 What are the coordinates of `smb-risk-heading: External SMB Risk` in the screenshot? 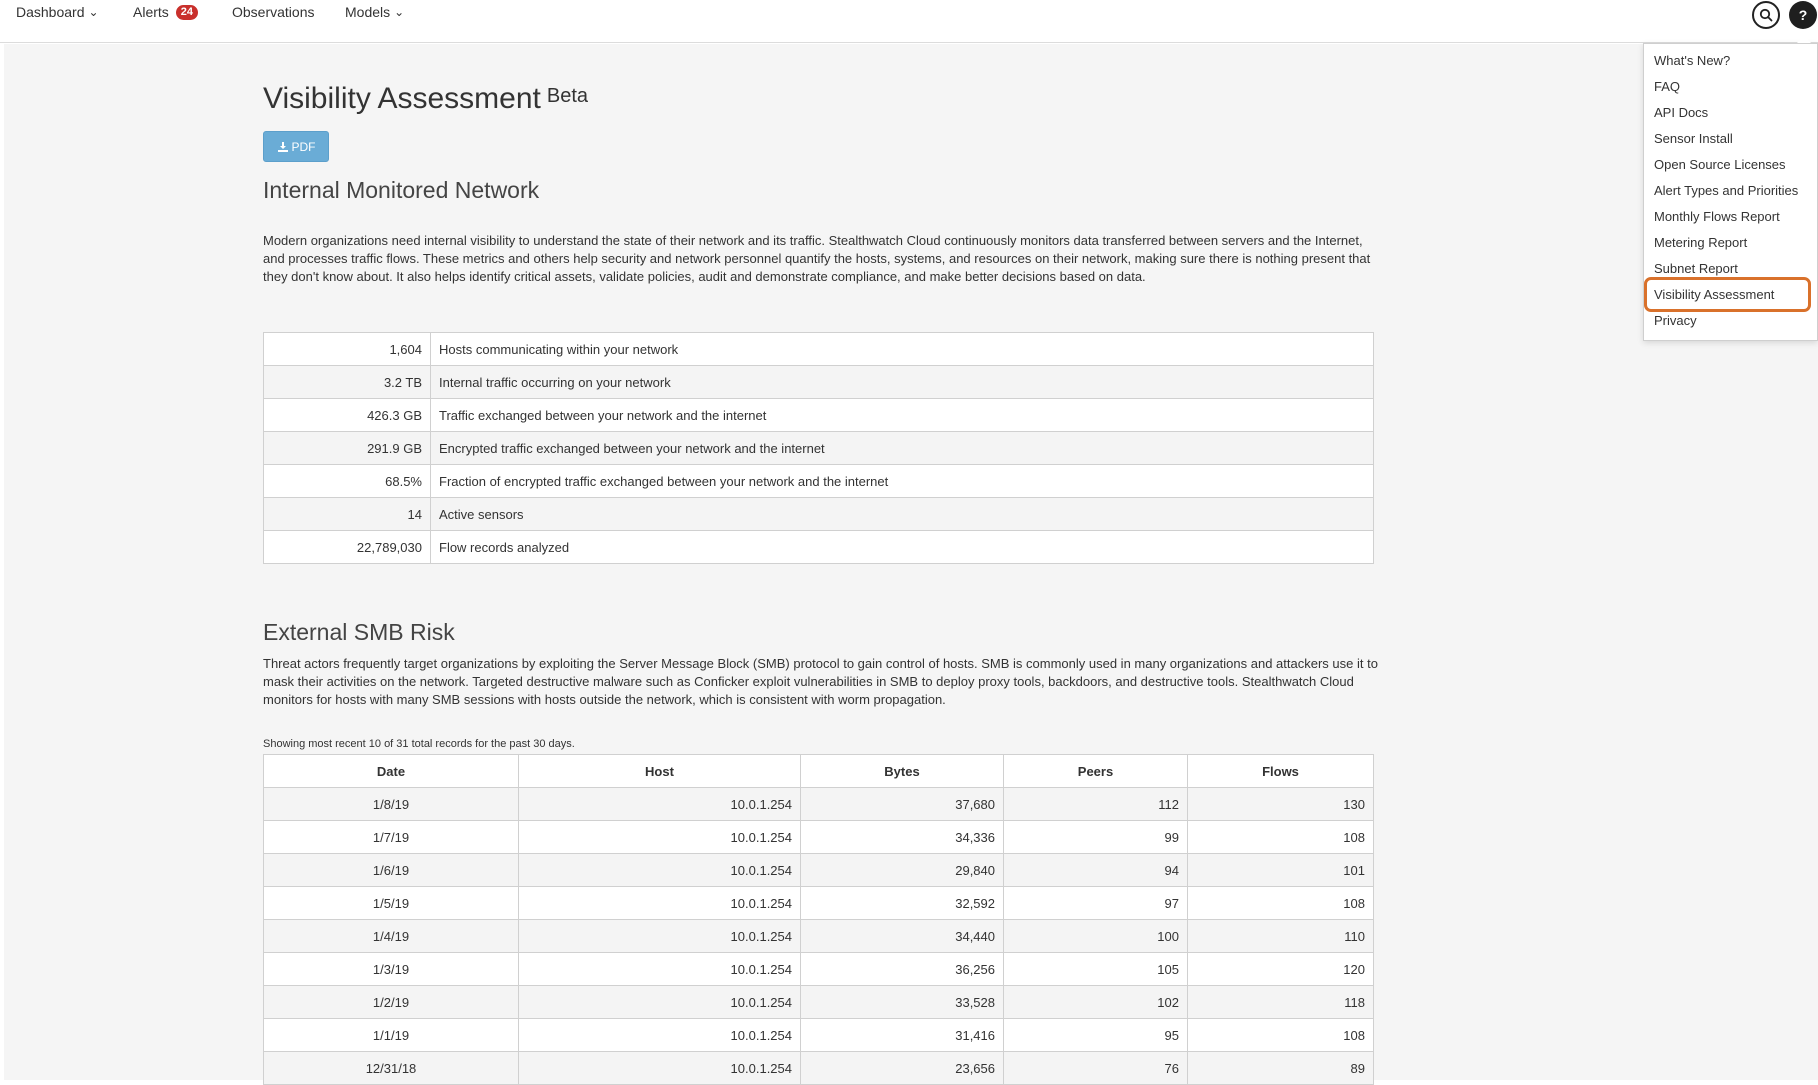 It's located at (359, 632).